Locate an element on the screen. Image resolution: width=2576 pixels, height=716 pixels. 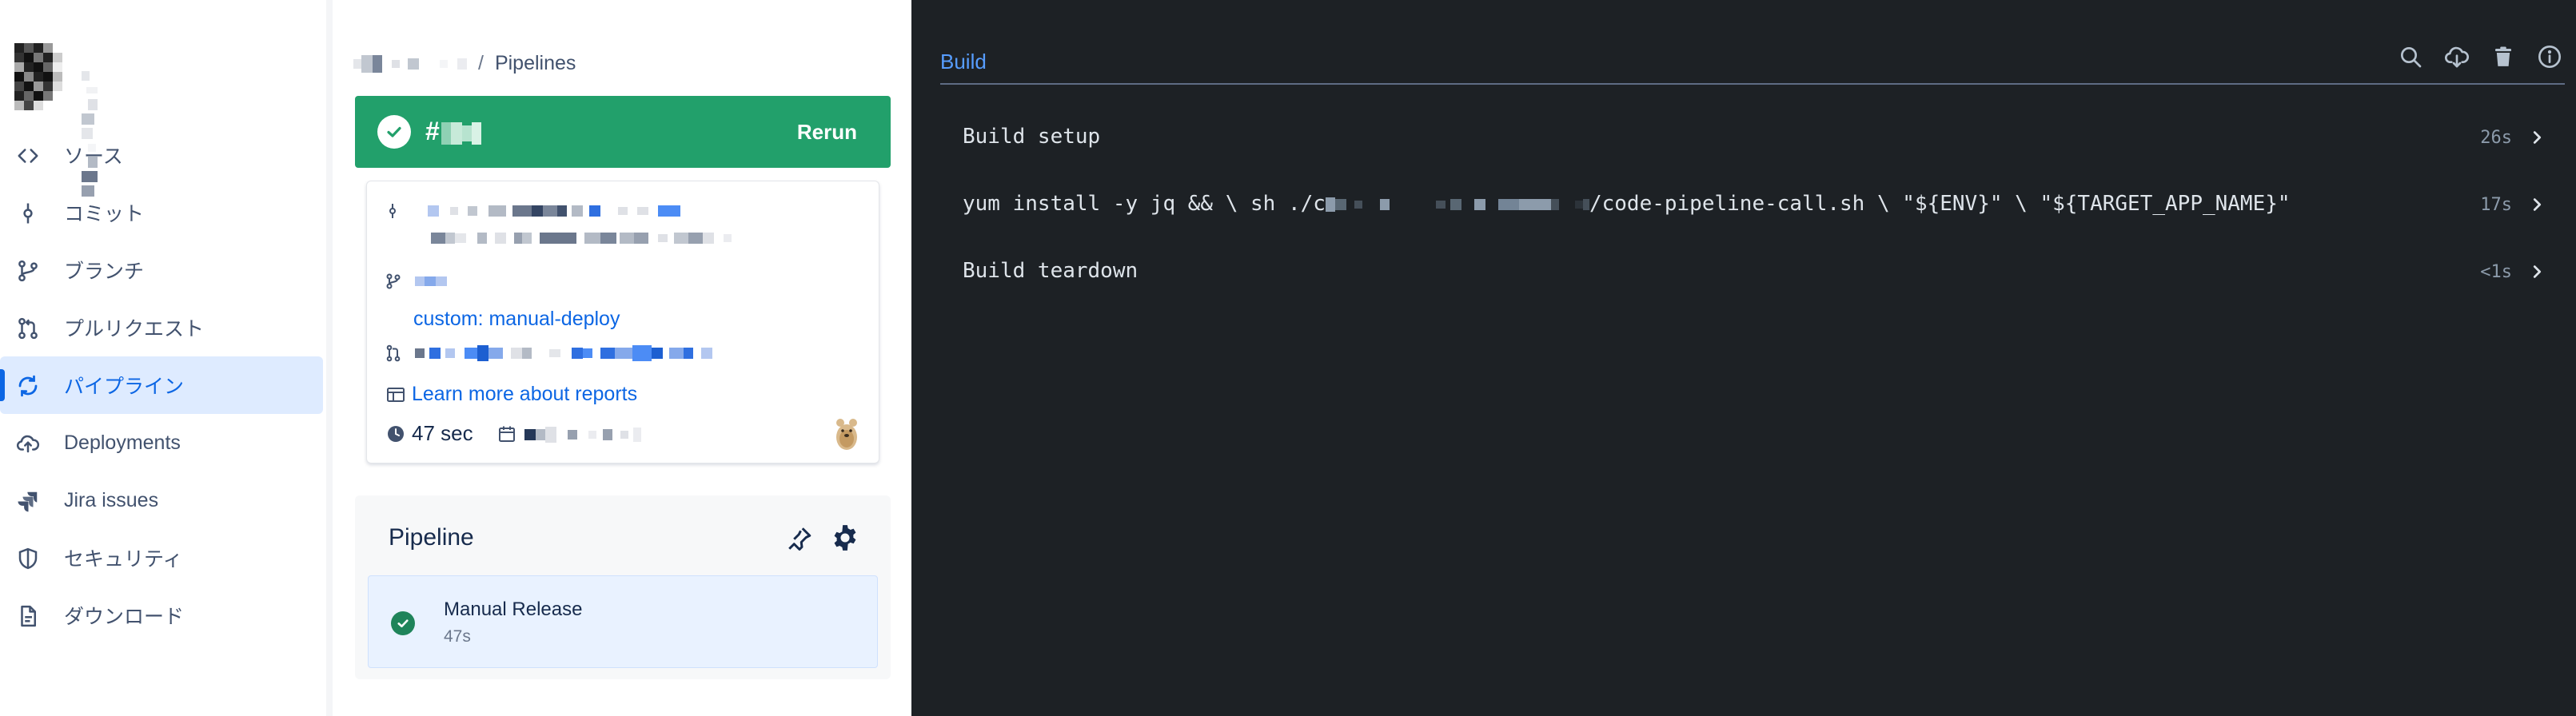
log-step-build-teardown: Build teardown <1s is located at coordinates (1749, 271).